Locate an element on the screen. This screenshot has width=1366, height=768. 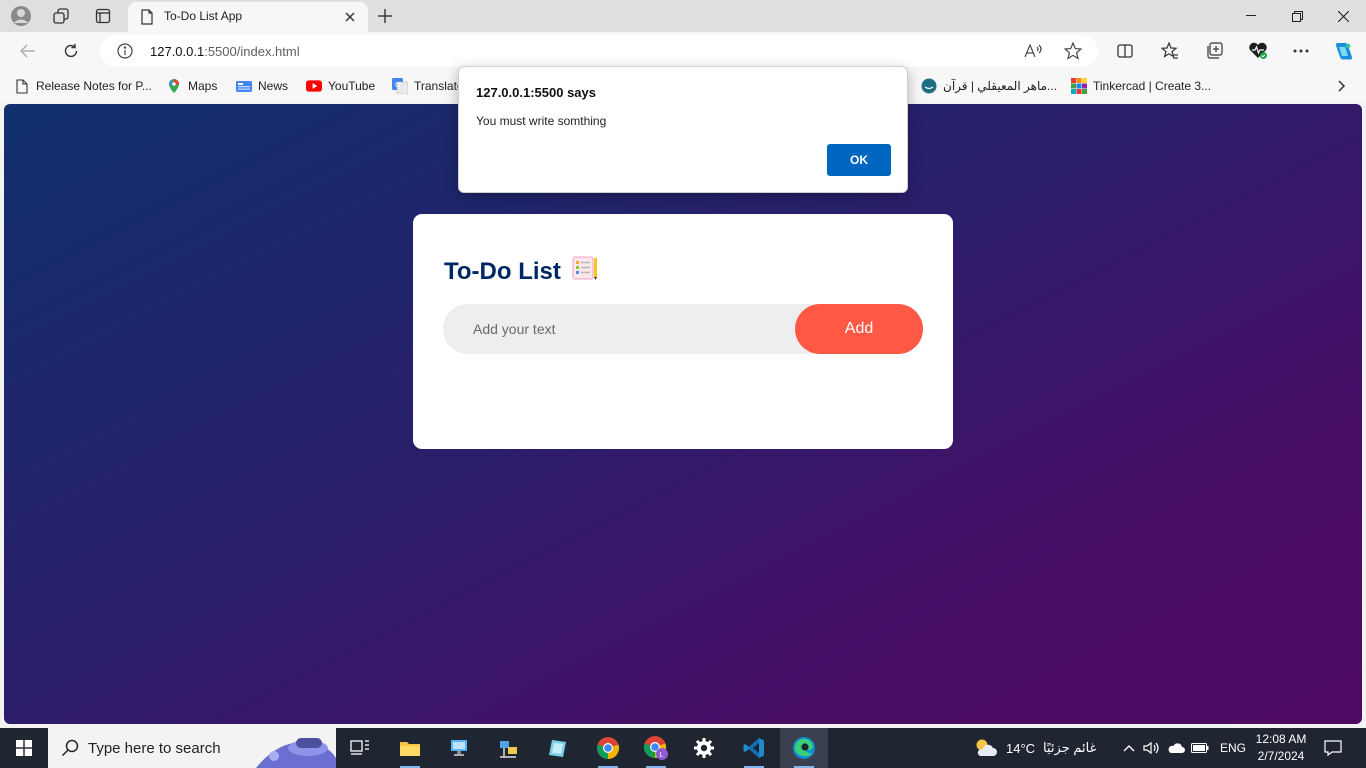
search-placeholder: Type here to search is located at coordinates (154, 748).